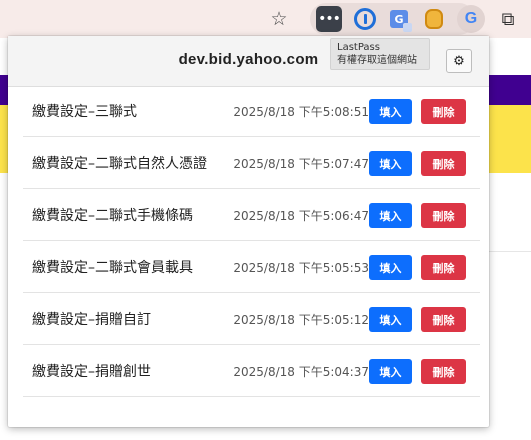 Image resolution: width=531 pixels, height=440 pixels. I want to click on entry-name: 繳費設定–二聯式手機條碼, so click(112, 216).